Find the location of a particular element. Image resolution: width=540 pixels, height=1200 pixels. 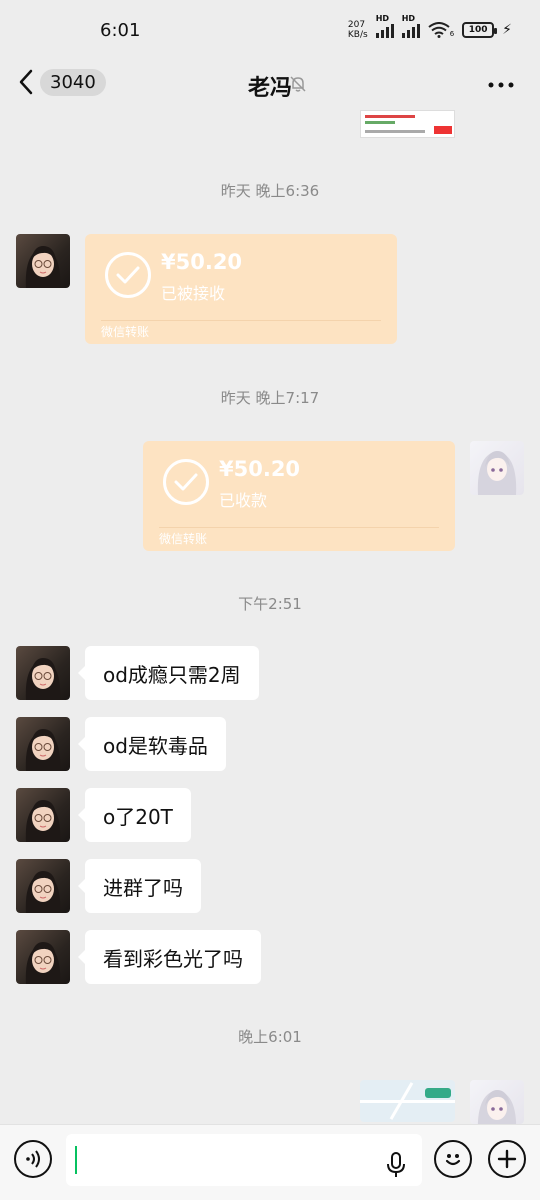

status-time: 6:01 is located at coordinates (120, 30).